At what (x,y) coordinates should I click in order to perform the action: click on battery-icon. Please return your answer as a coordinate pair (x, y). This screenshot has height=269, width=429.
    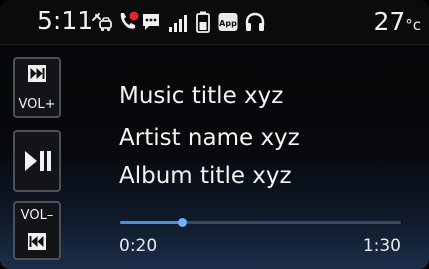
    Looking at the image, I should click on (203, 24).